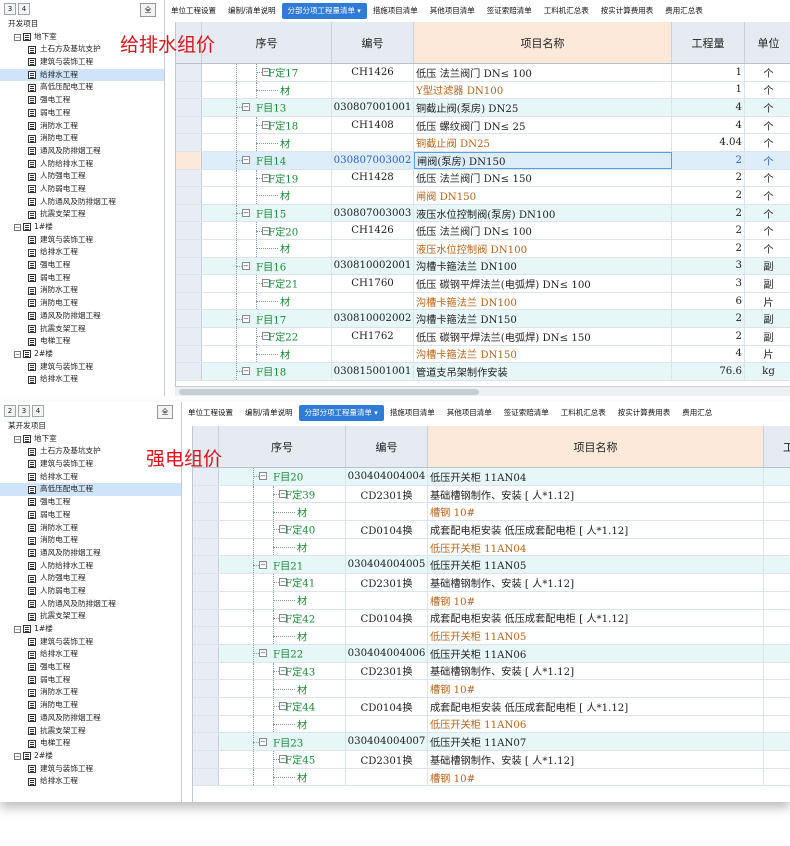  Describe the element at coordinates (708, 301) in the screenshot. I see `qty-cell: 6` at that location.